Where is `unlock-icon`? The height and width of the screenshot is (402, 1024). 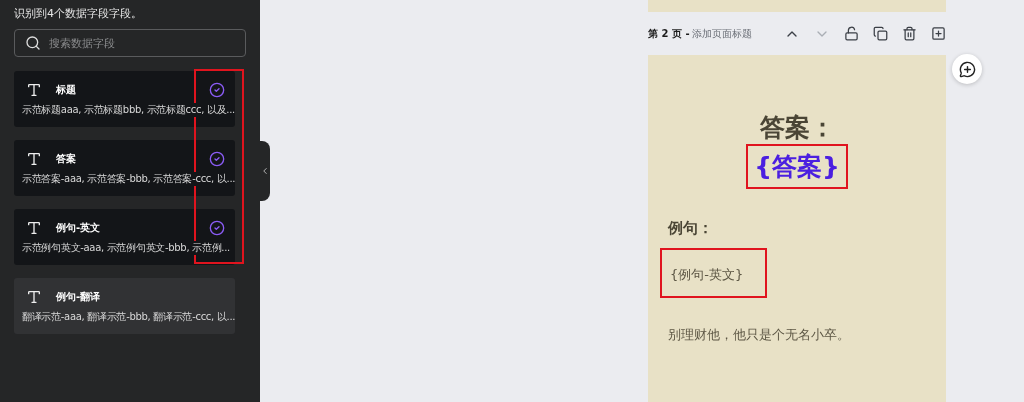
unlock-icon is located at coordinates (851, 33).